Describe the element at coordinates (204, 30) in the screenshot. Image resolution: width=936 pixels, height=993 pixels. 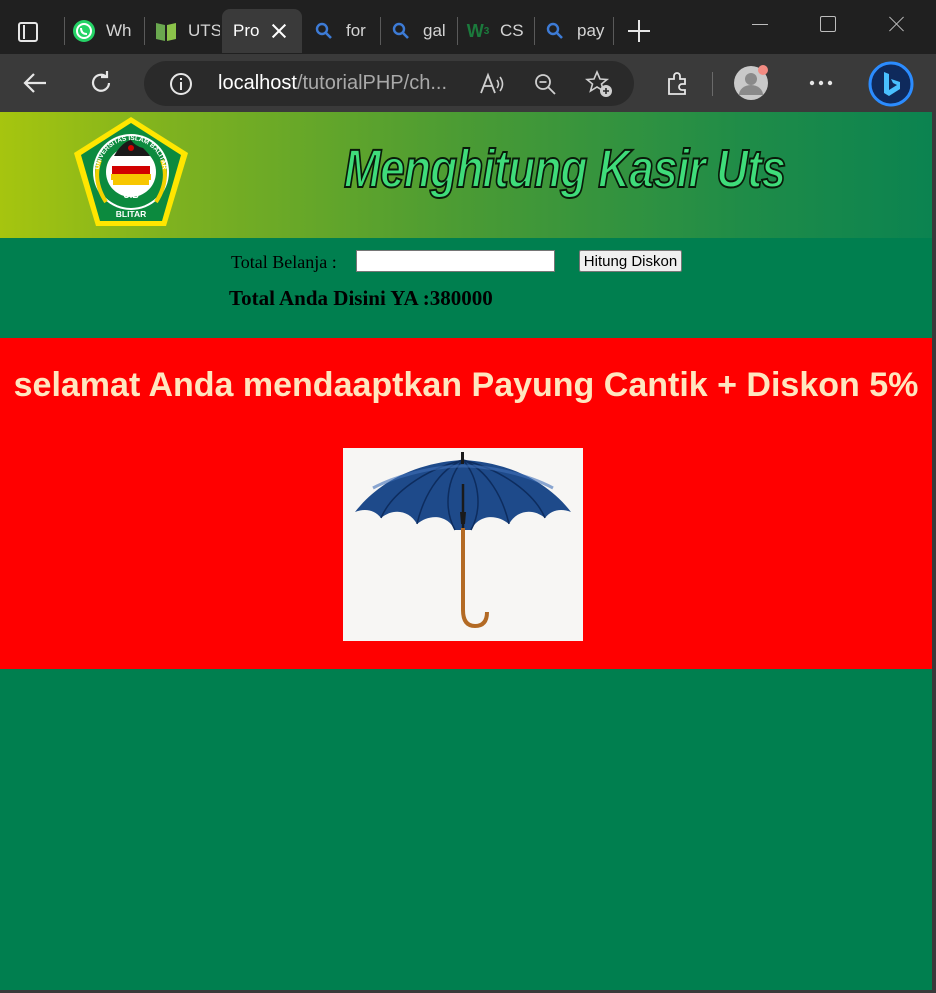
I see `tab-label: UTS` at that location.